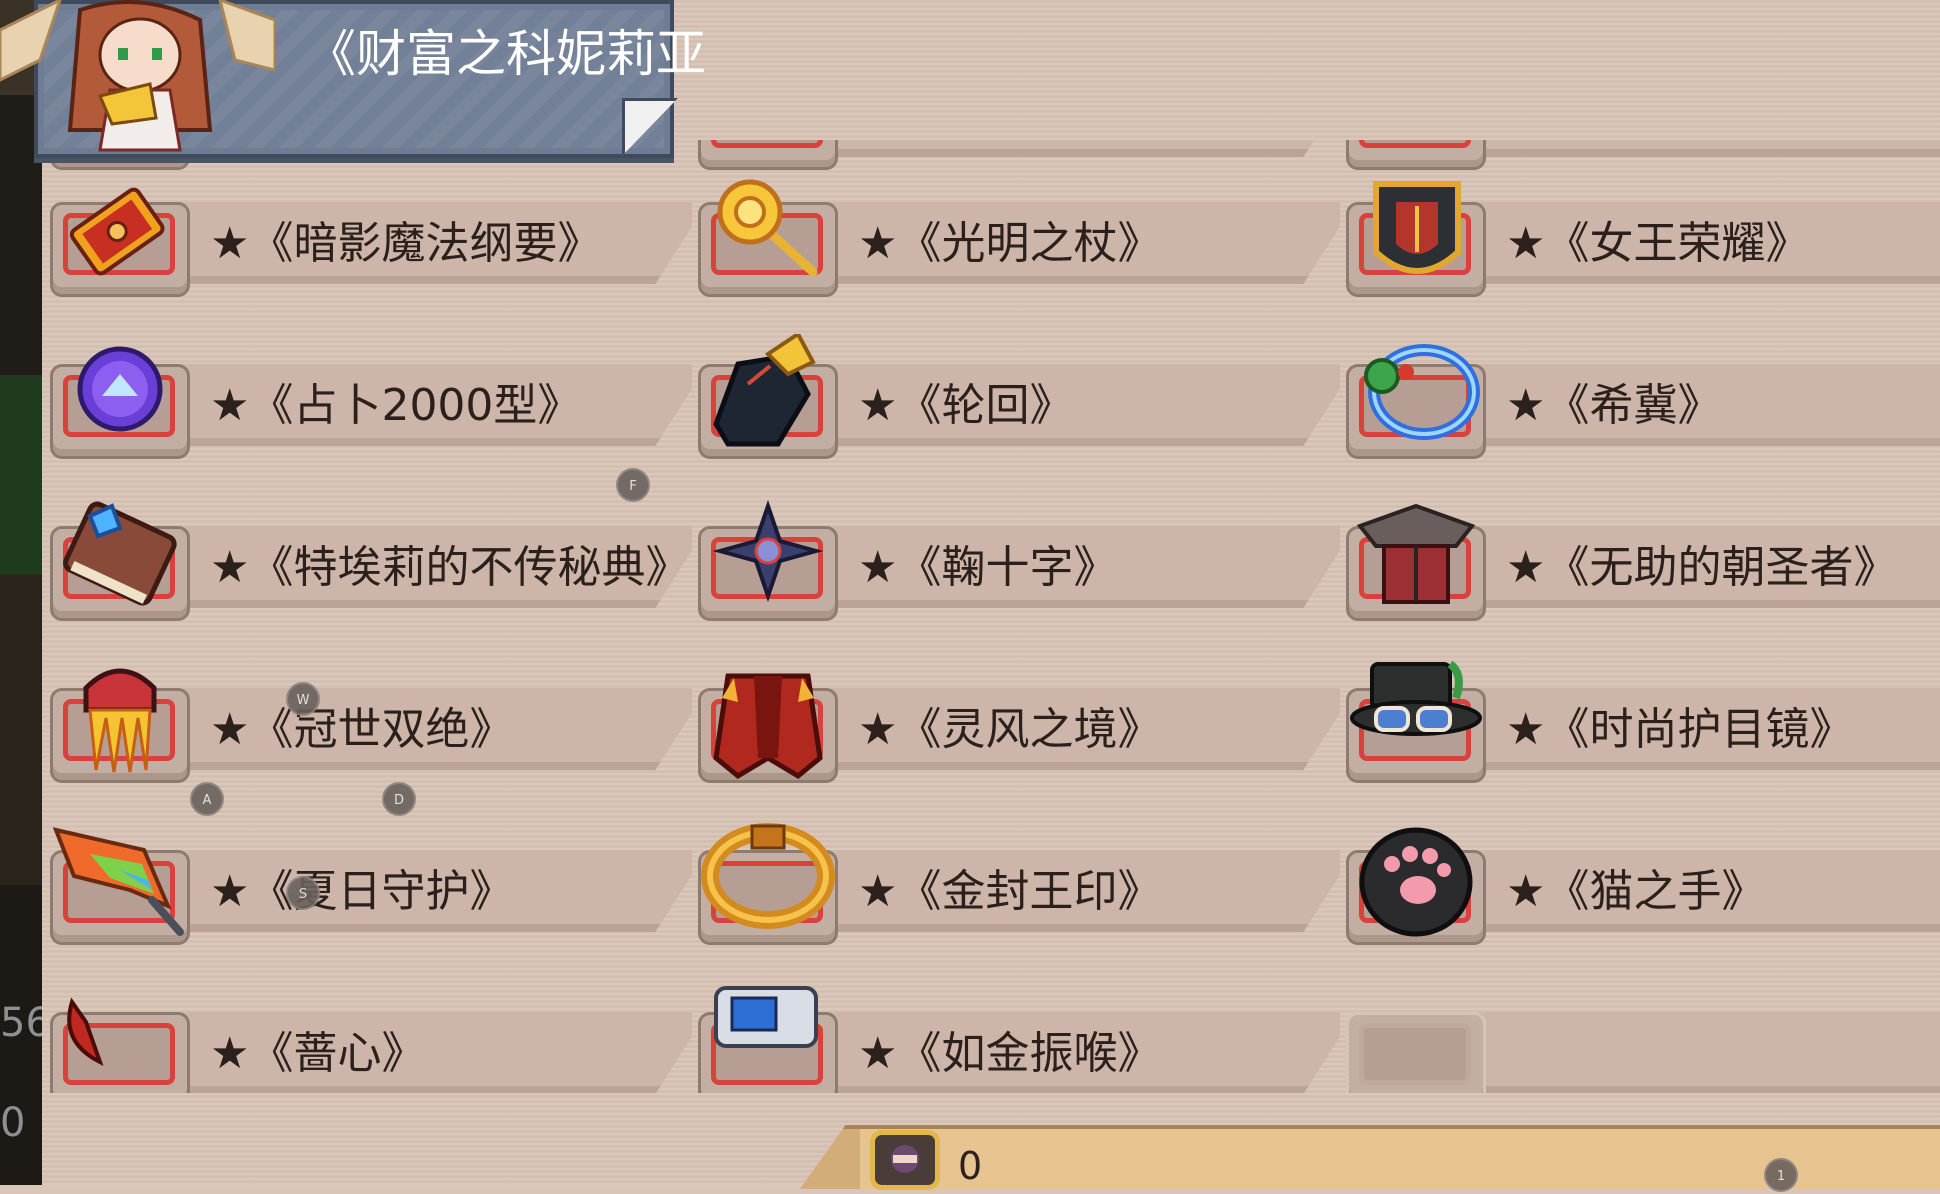 This screenshot has height=1194, width=1940. What do you see at coordinates (25, 592) in the screenshot?
I see `left-side-strip: 56 0` at bounding box center [25, 592].